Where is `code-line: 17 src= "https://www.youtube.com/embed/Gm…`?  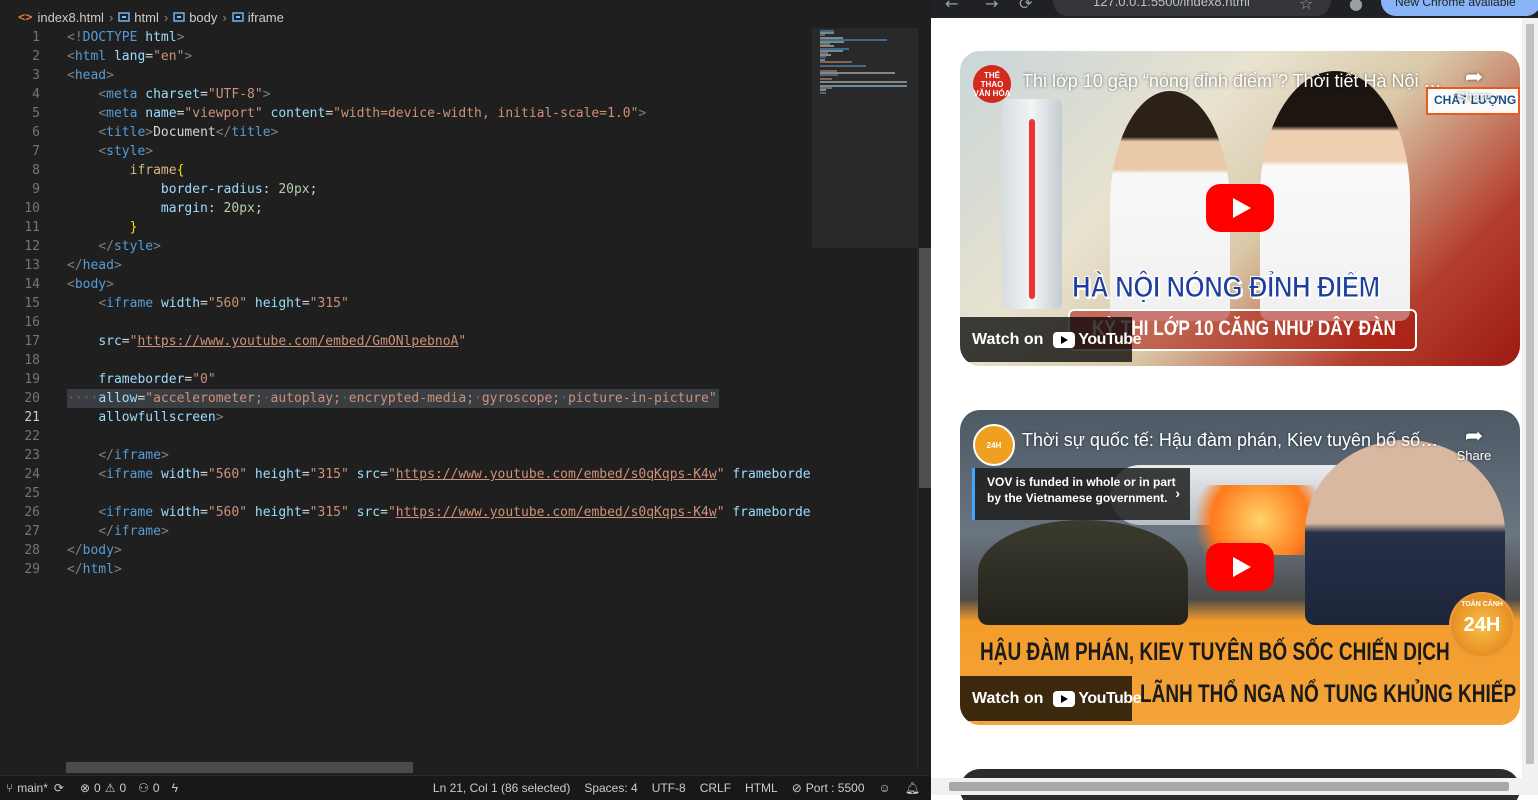 code-line: 17 src= "https://www.youtube.com/embed/Gm… is located at coordinates (406, 341).